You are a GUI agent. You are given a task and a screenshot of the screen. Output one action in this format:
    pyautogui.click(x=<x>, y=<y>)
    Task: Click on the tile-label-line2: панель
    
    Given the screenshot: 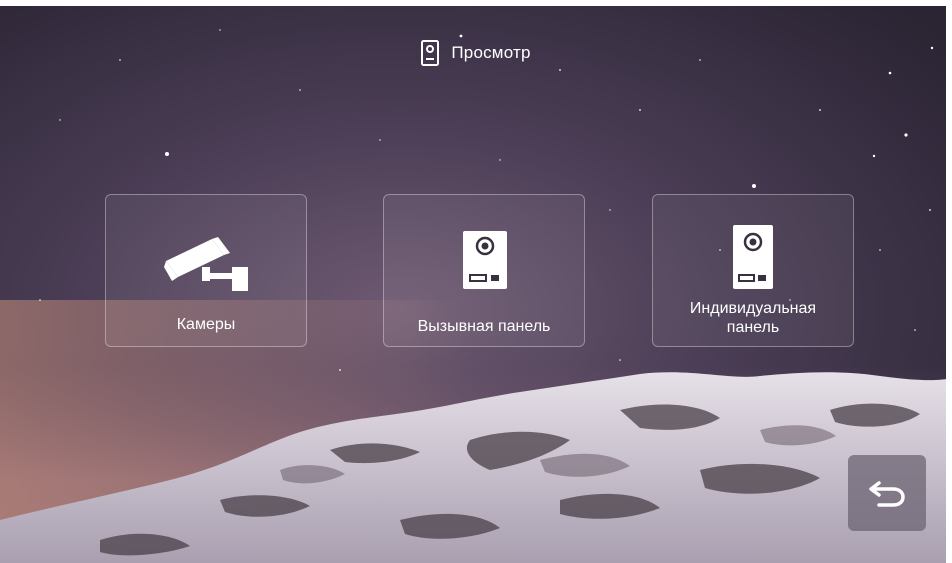 What is the action you would take?
    pyautogui.click(x=753, y=327)
    